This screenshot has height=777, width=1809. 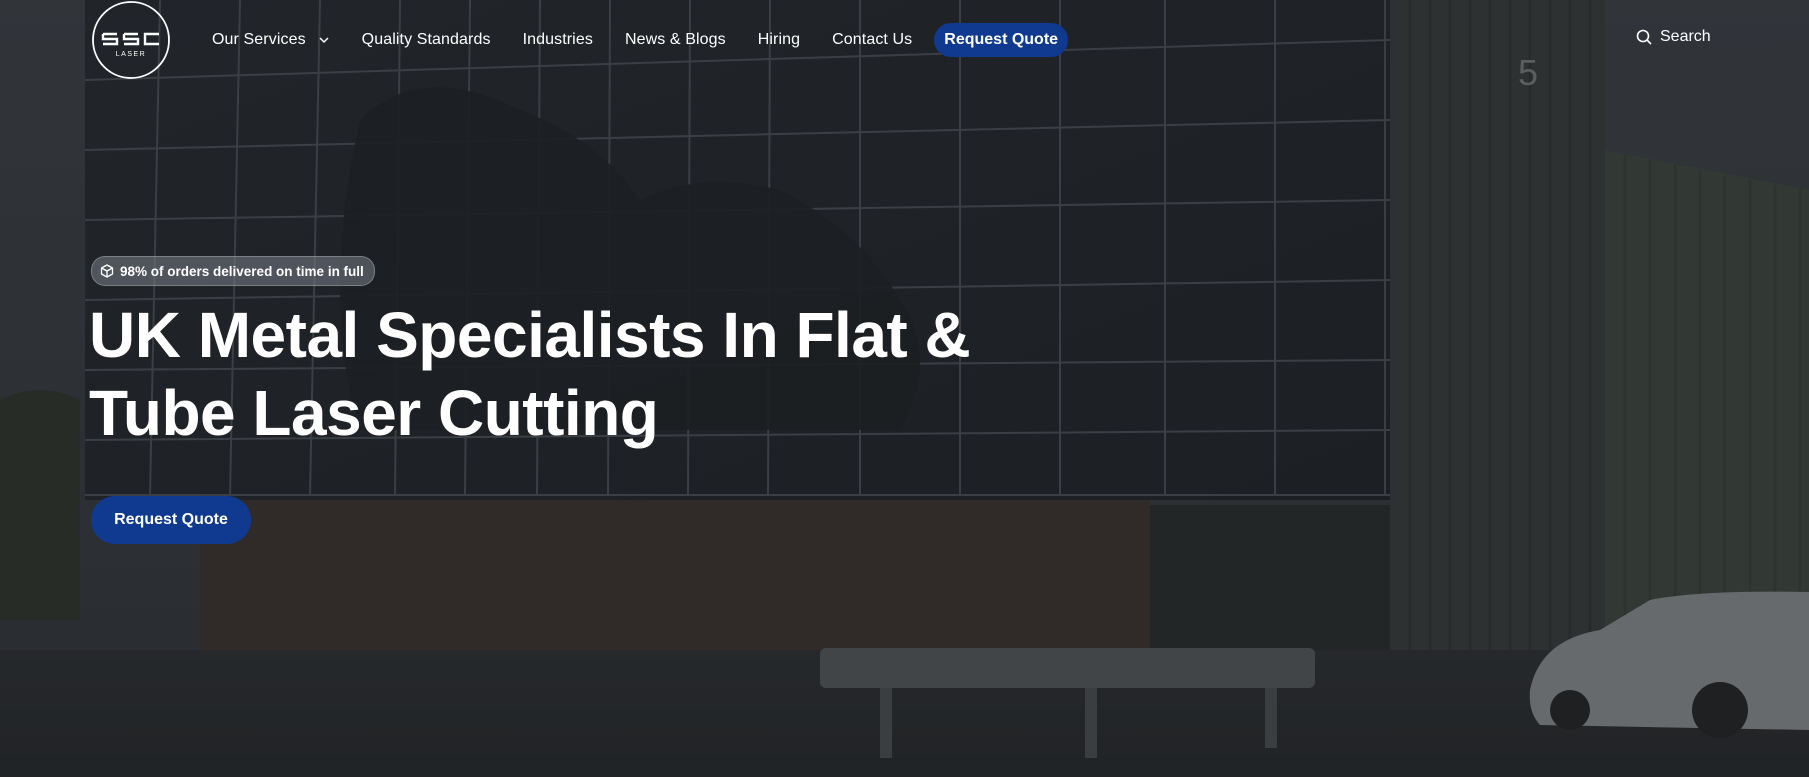 What do you see at coordinates (374, 413) in the screenshot?
I see `headline-line-2: Tube Laser Cutting` at bounding box center [374, 413].